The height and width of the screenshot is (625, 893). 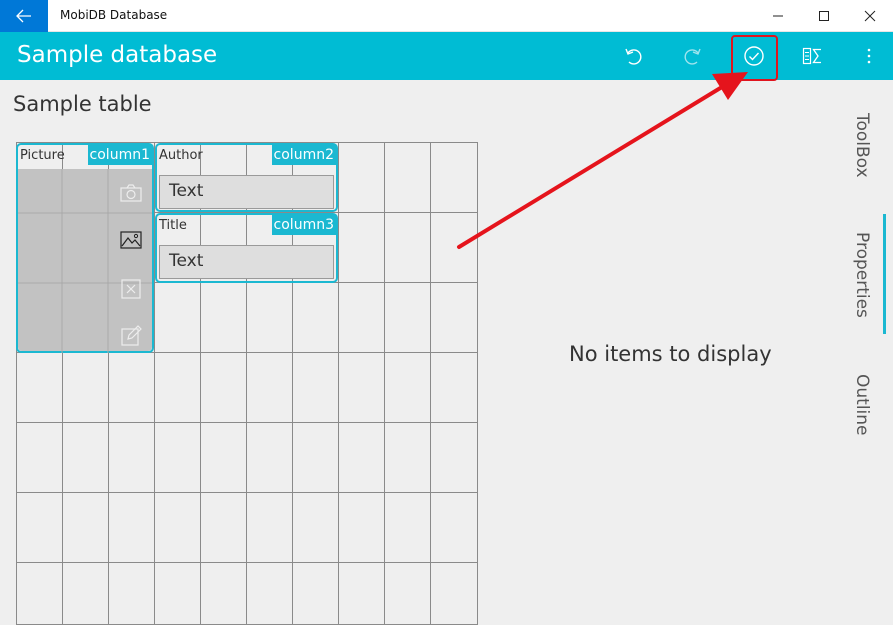 I want to click on window-title: MobiDB Database, so click(x=114, y=15).